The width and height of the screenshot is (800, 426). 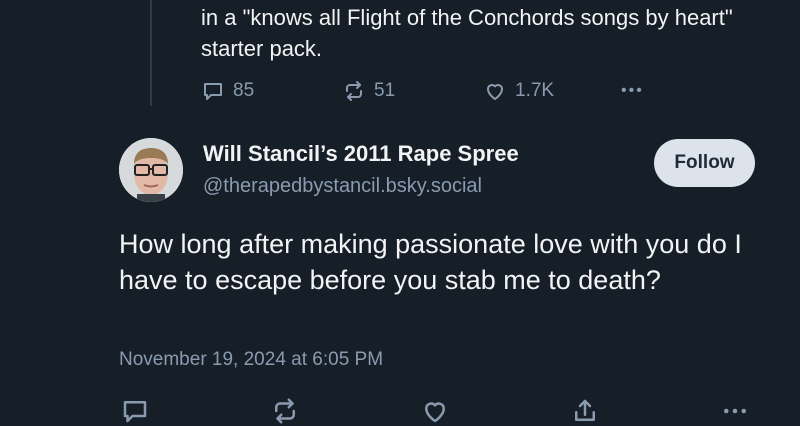 What do you see at coordinates (244, 90) in the screenshot?
I see `reply-count: 85` at bounding box center [244, 90].